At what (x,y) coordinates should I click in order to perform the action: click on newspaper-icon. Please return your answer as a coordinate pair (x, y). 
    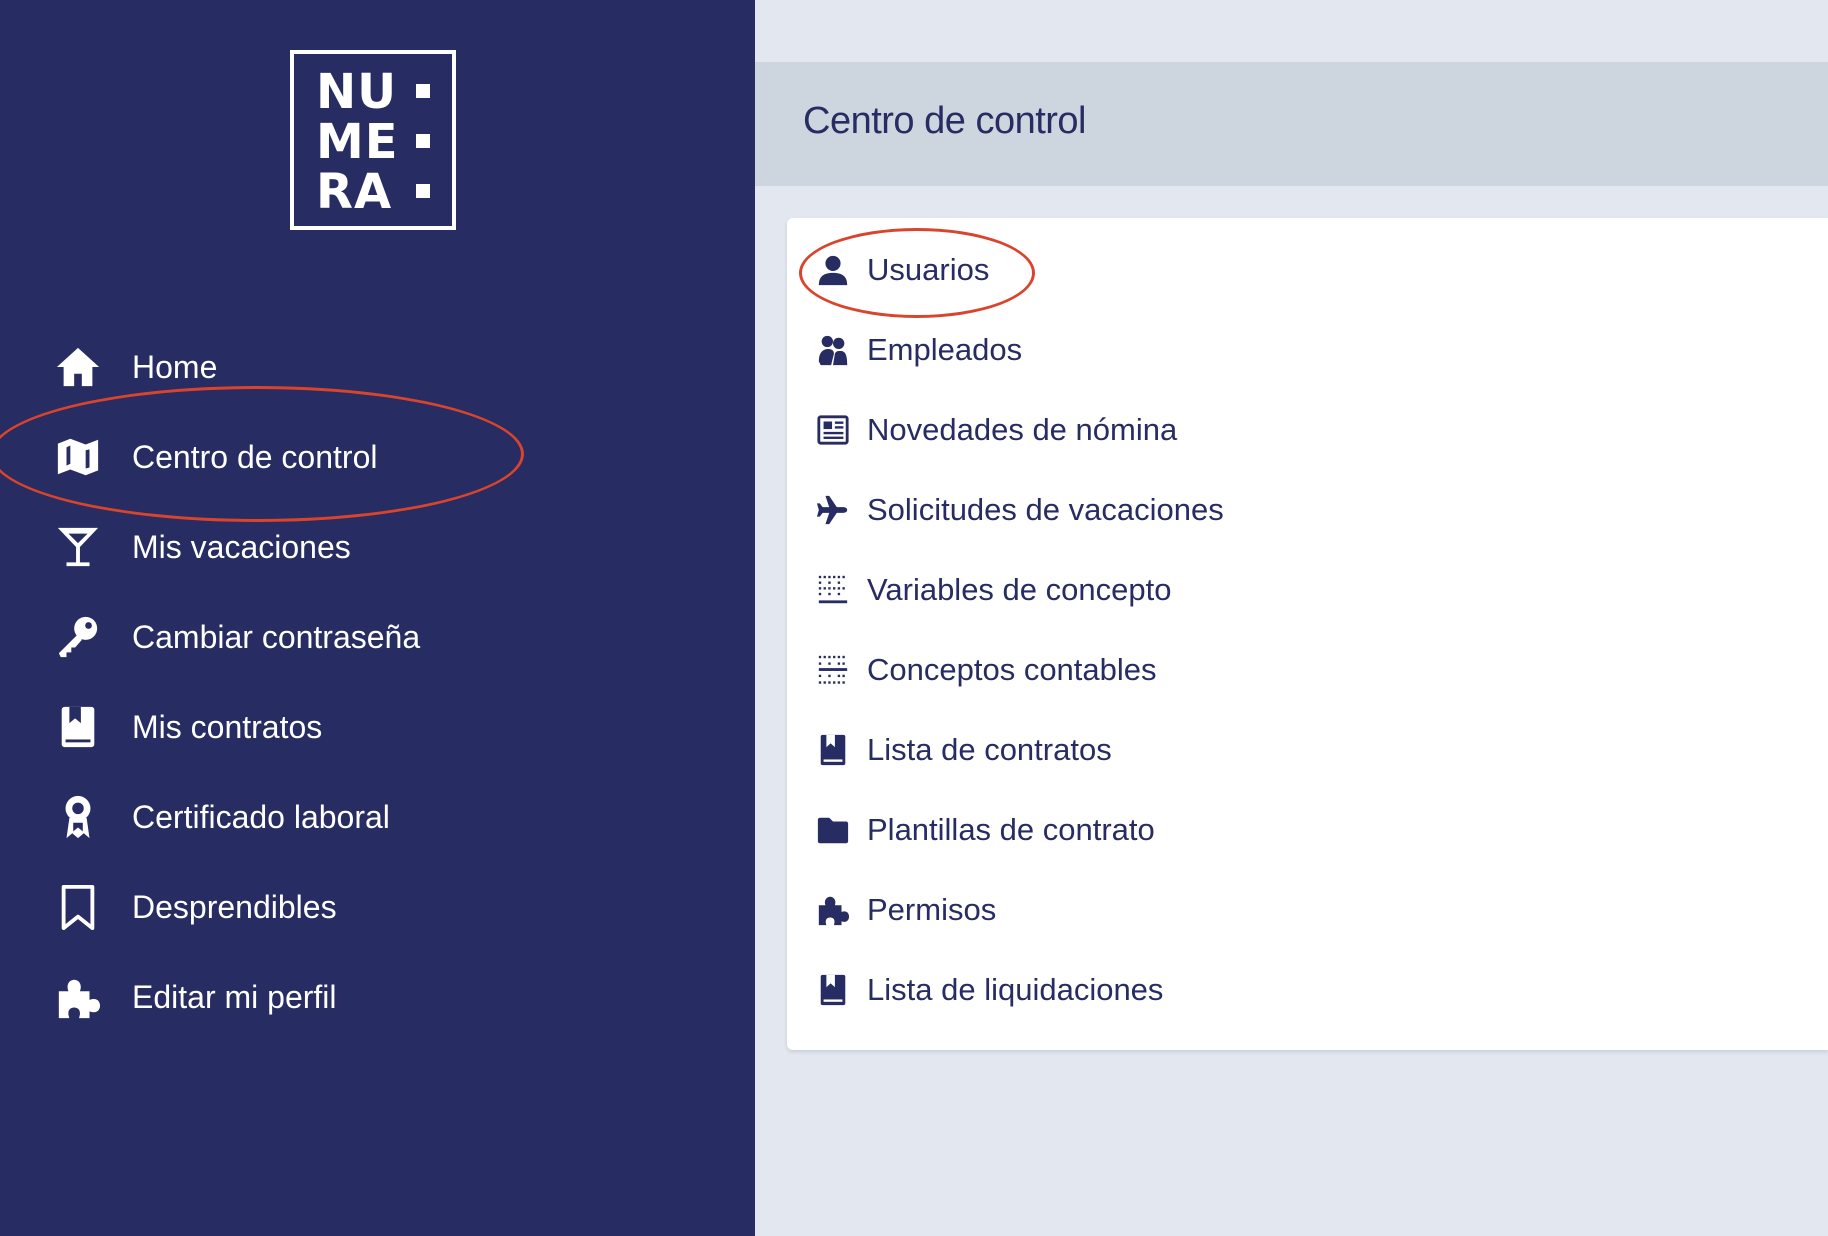
    Looking at the image, I should click on (833, 430).